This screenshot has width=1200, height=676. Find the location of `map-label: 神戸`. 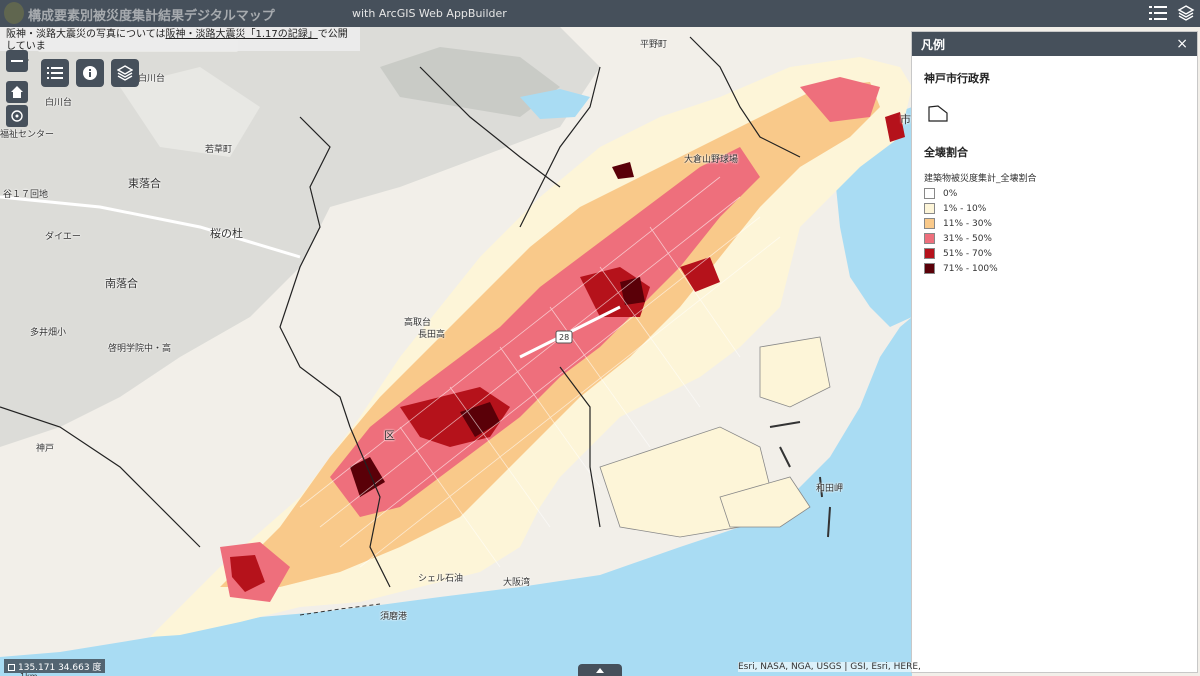

map-label: 神戸 is located at coordinates (45, 449).